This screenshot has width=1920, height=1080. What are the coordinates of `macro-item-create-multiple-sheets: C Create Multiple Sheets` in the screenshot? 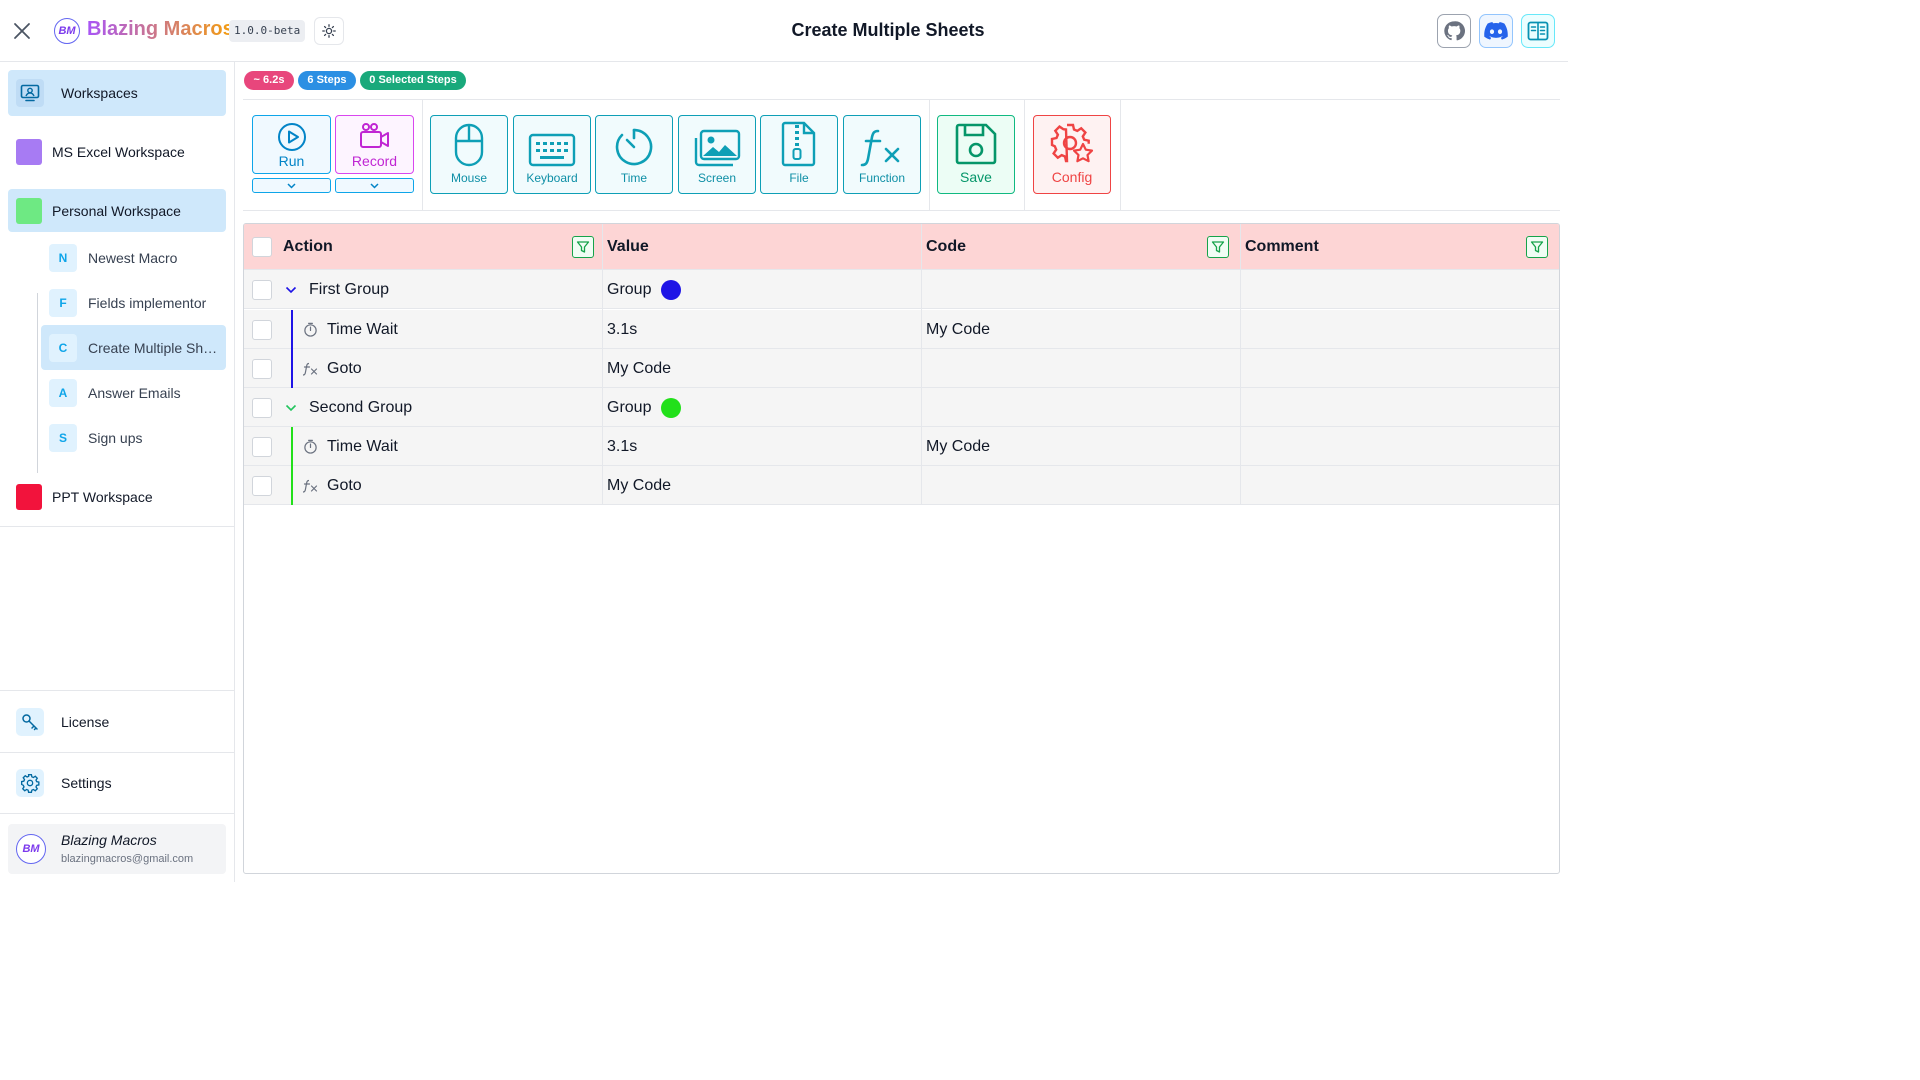 It's located at (133, 347).